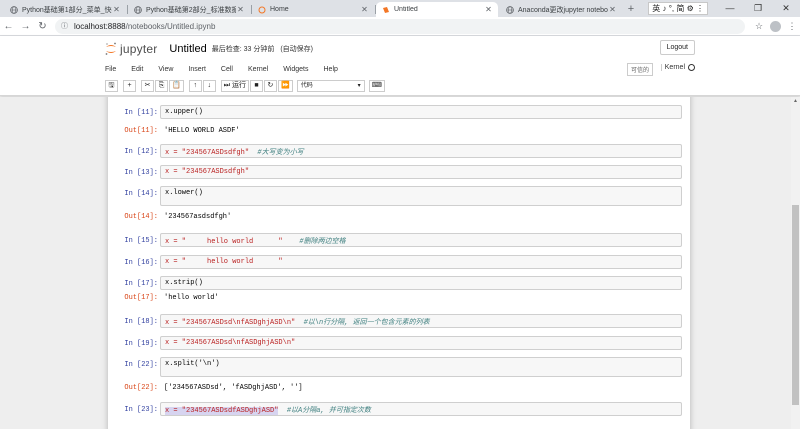 This screenshot has width=800, height=429. Describe the element at coordinates (233, 388) in the screenshot. I see `cell-output: ['234567ASDsd', 'fASDghjASD', '']` at that location.